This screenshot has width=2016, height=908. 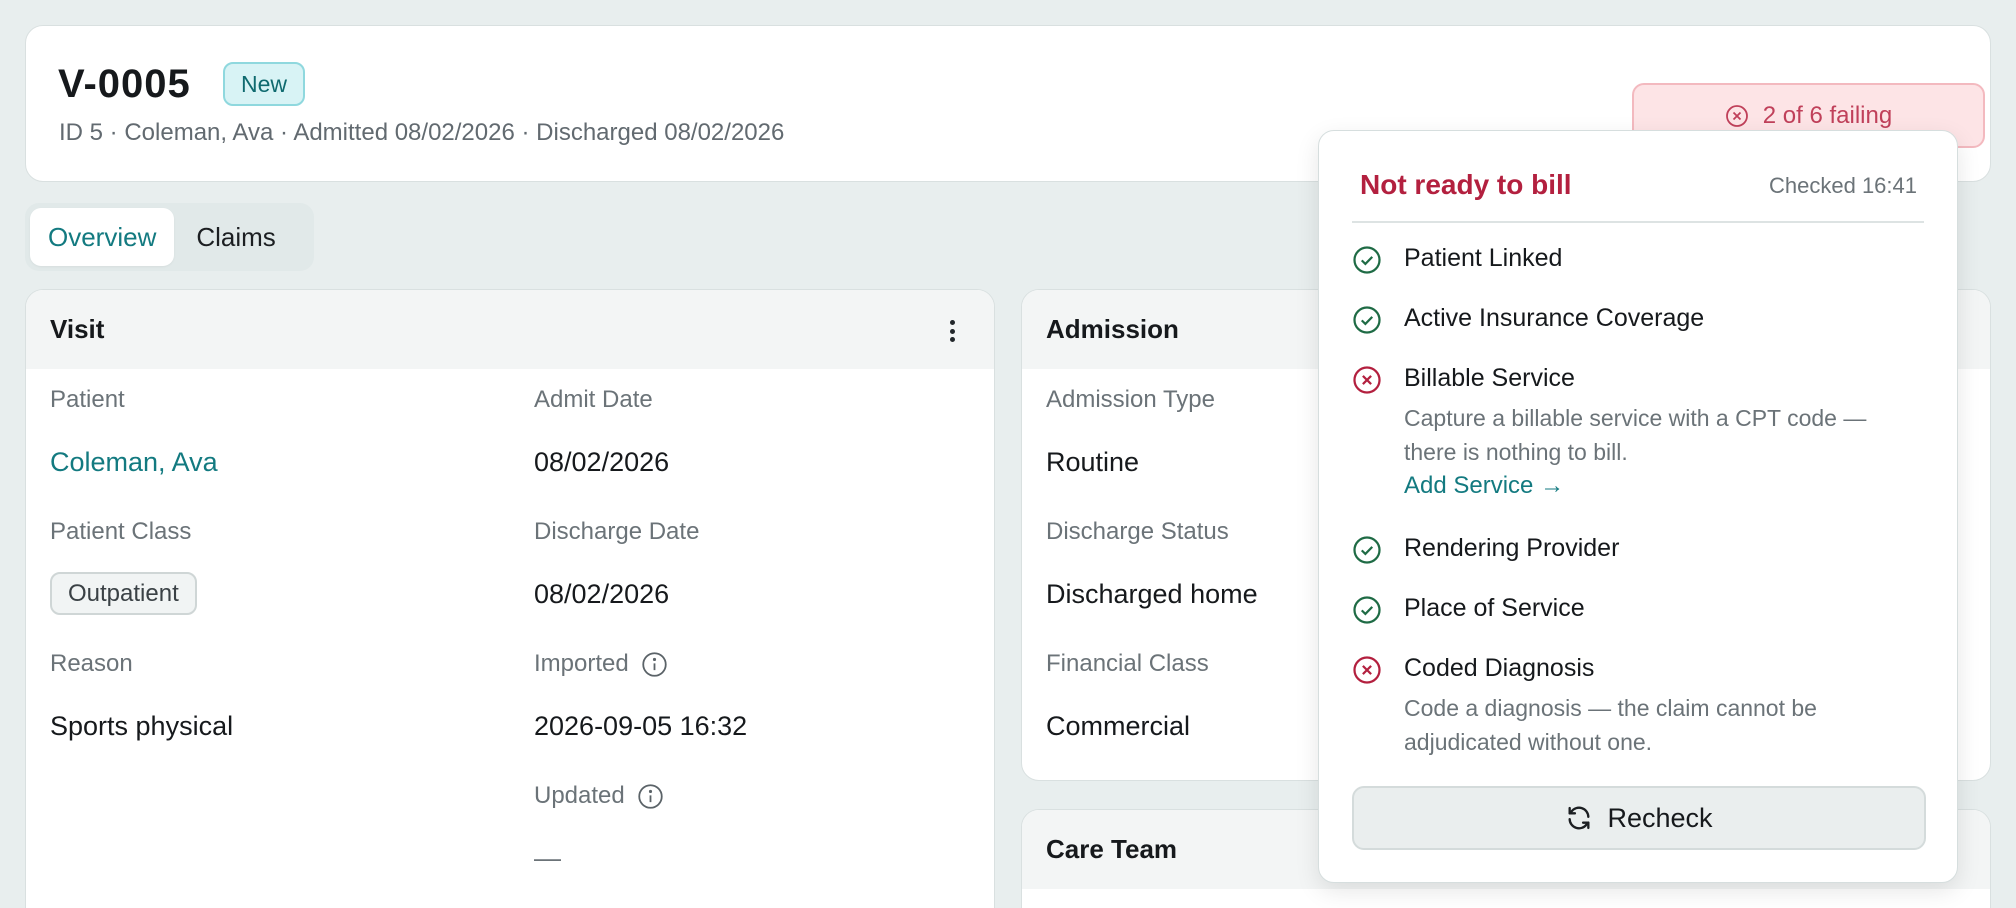 What do you see at coordinates (235, 237) in the screenshot?
I see `tab-claims: Claims` at bounding box center [235, 237].